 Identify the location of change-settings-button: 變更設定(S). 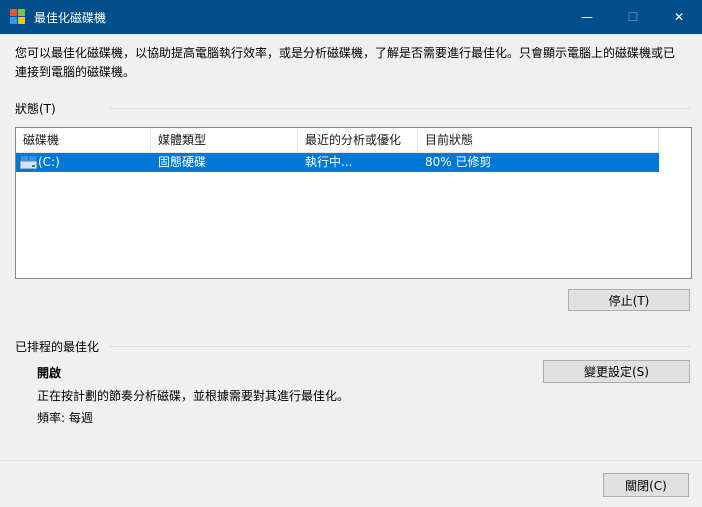
(616, 371).